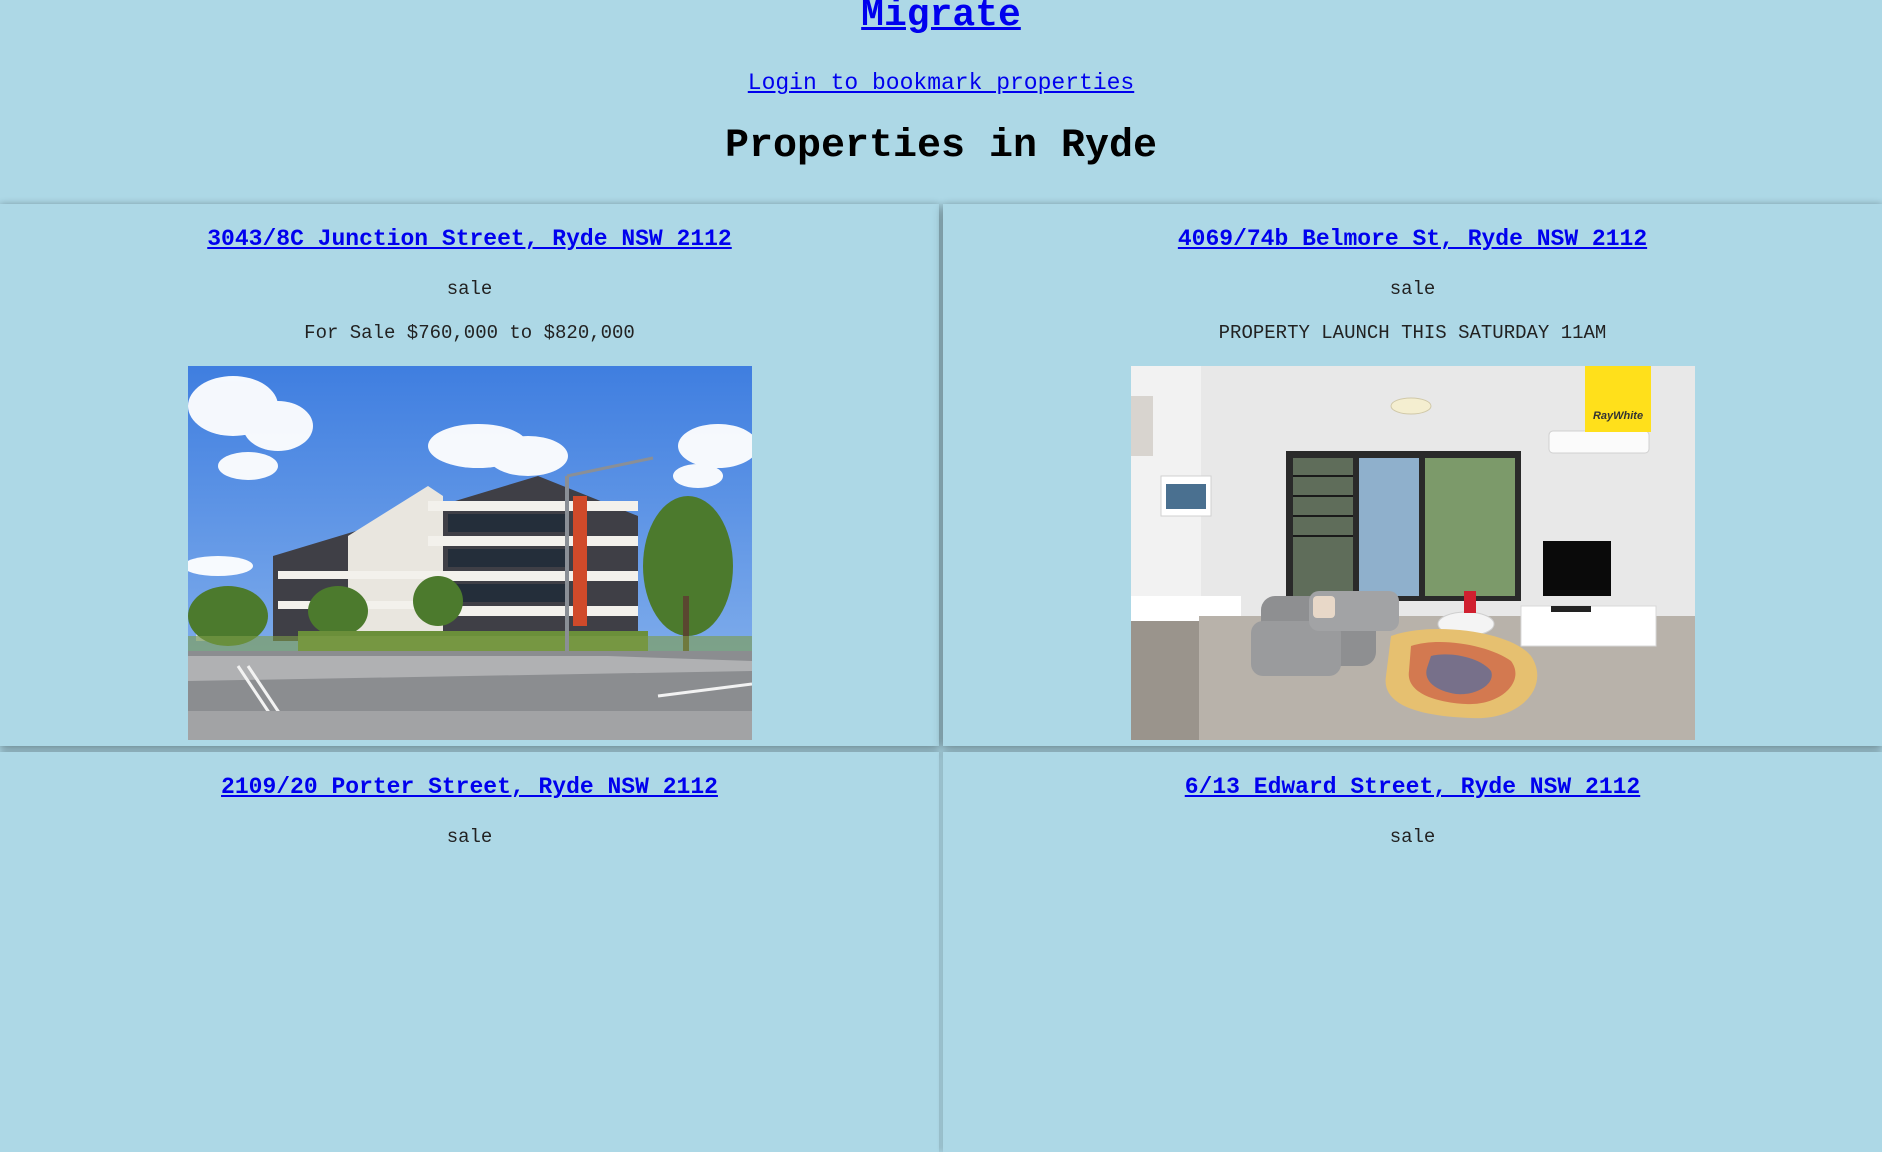 The width and height of the screenshot is (1882, 1152). Describe the element at coordinates (1617, 416) in the screenshot. I see `raywhite-logo-text: RayWhite` at that location.